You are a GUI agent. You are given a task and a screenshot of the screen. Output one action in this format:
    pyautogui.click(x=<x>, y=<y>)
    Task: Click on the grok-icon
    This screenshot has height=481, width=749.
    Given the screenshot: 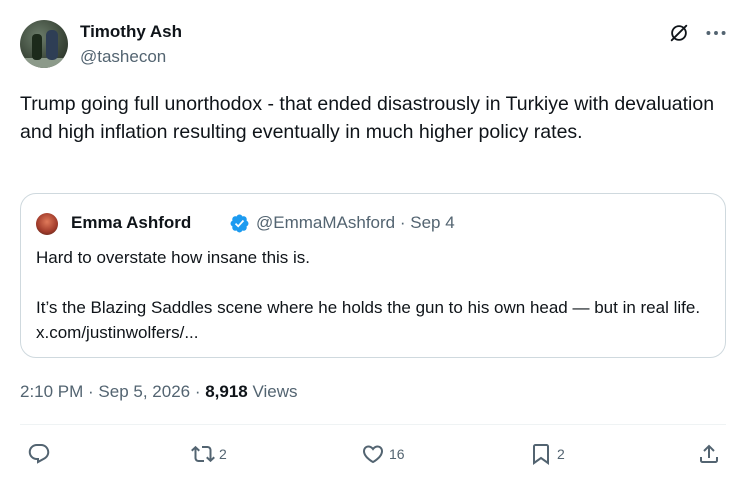 What is the action you would take?
    pyautogui.click(x=679, y=33)
    